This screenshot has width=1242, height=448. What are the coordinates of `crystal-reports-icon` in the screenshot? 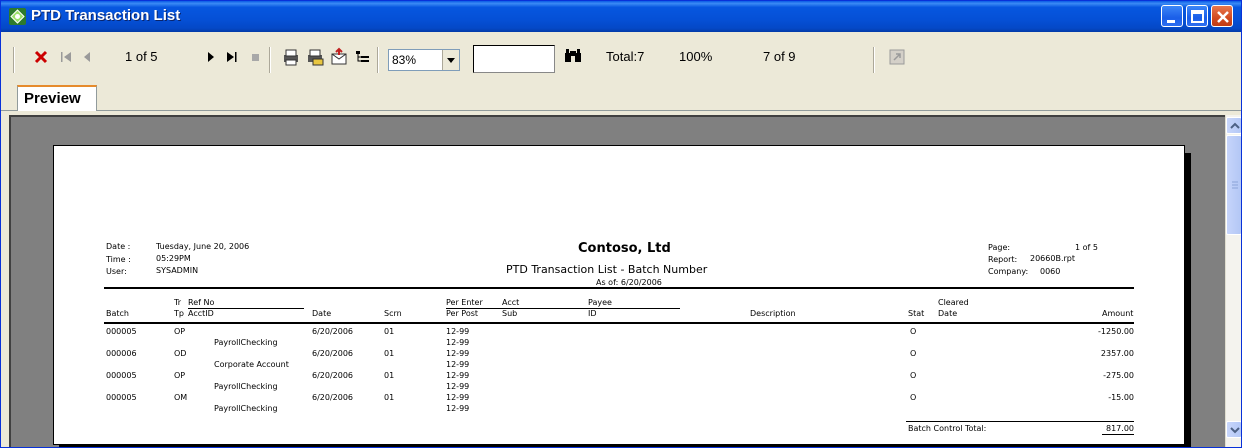 It's located at (17, 16).